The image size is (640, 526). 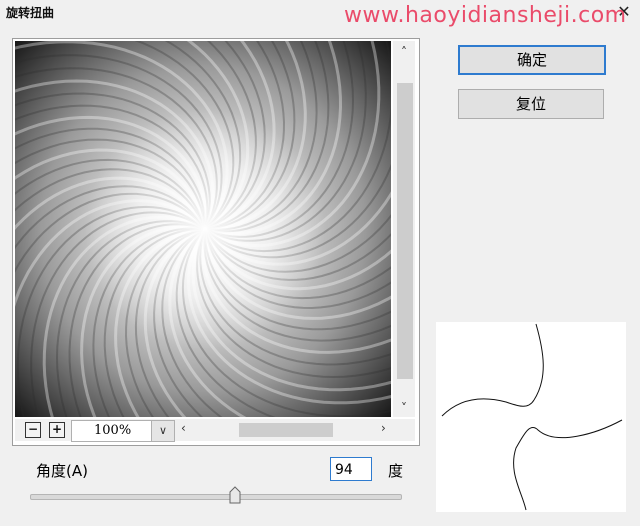 I want to click on scroll-down-icon: ˅, so click(x=404, y=408).